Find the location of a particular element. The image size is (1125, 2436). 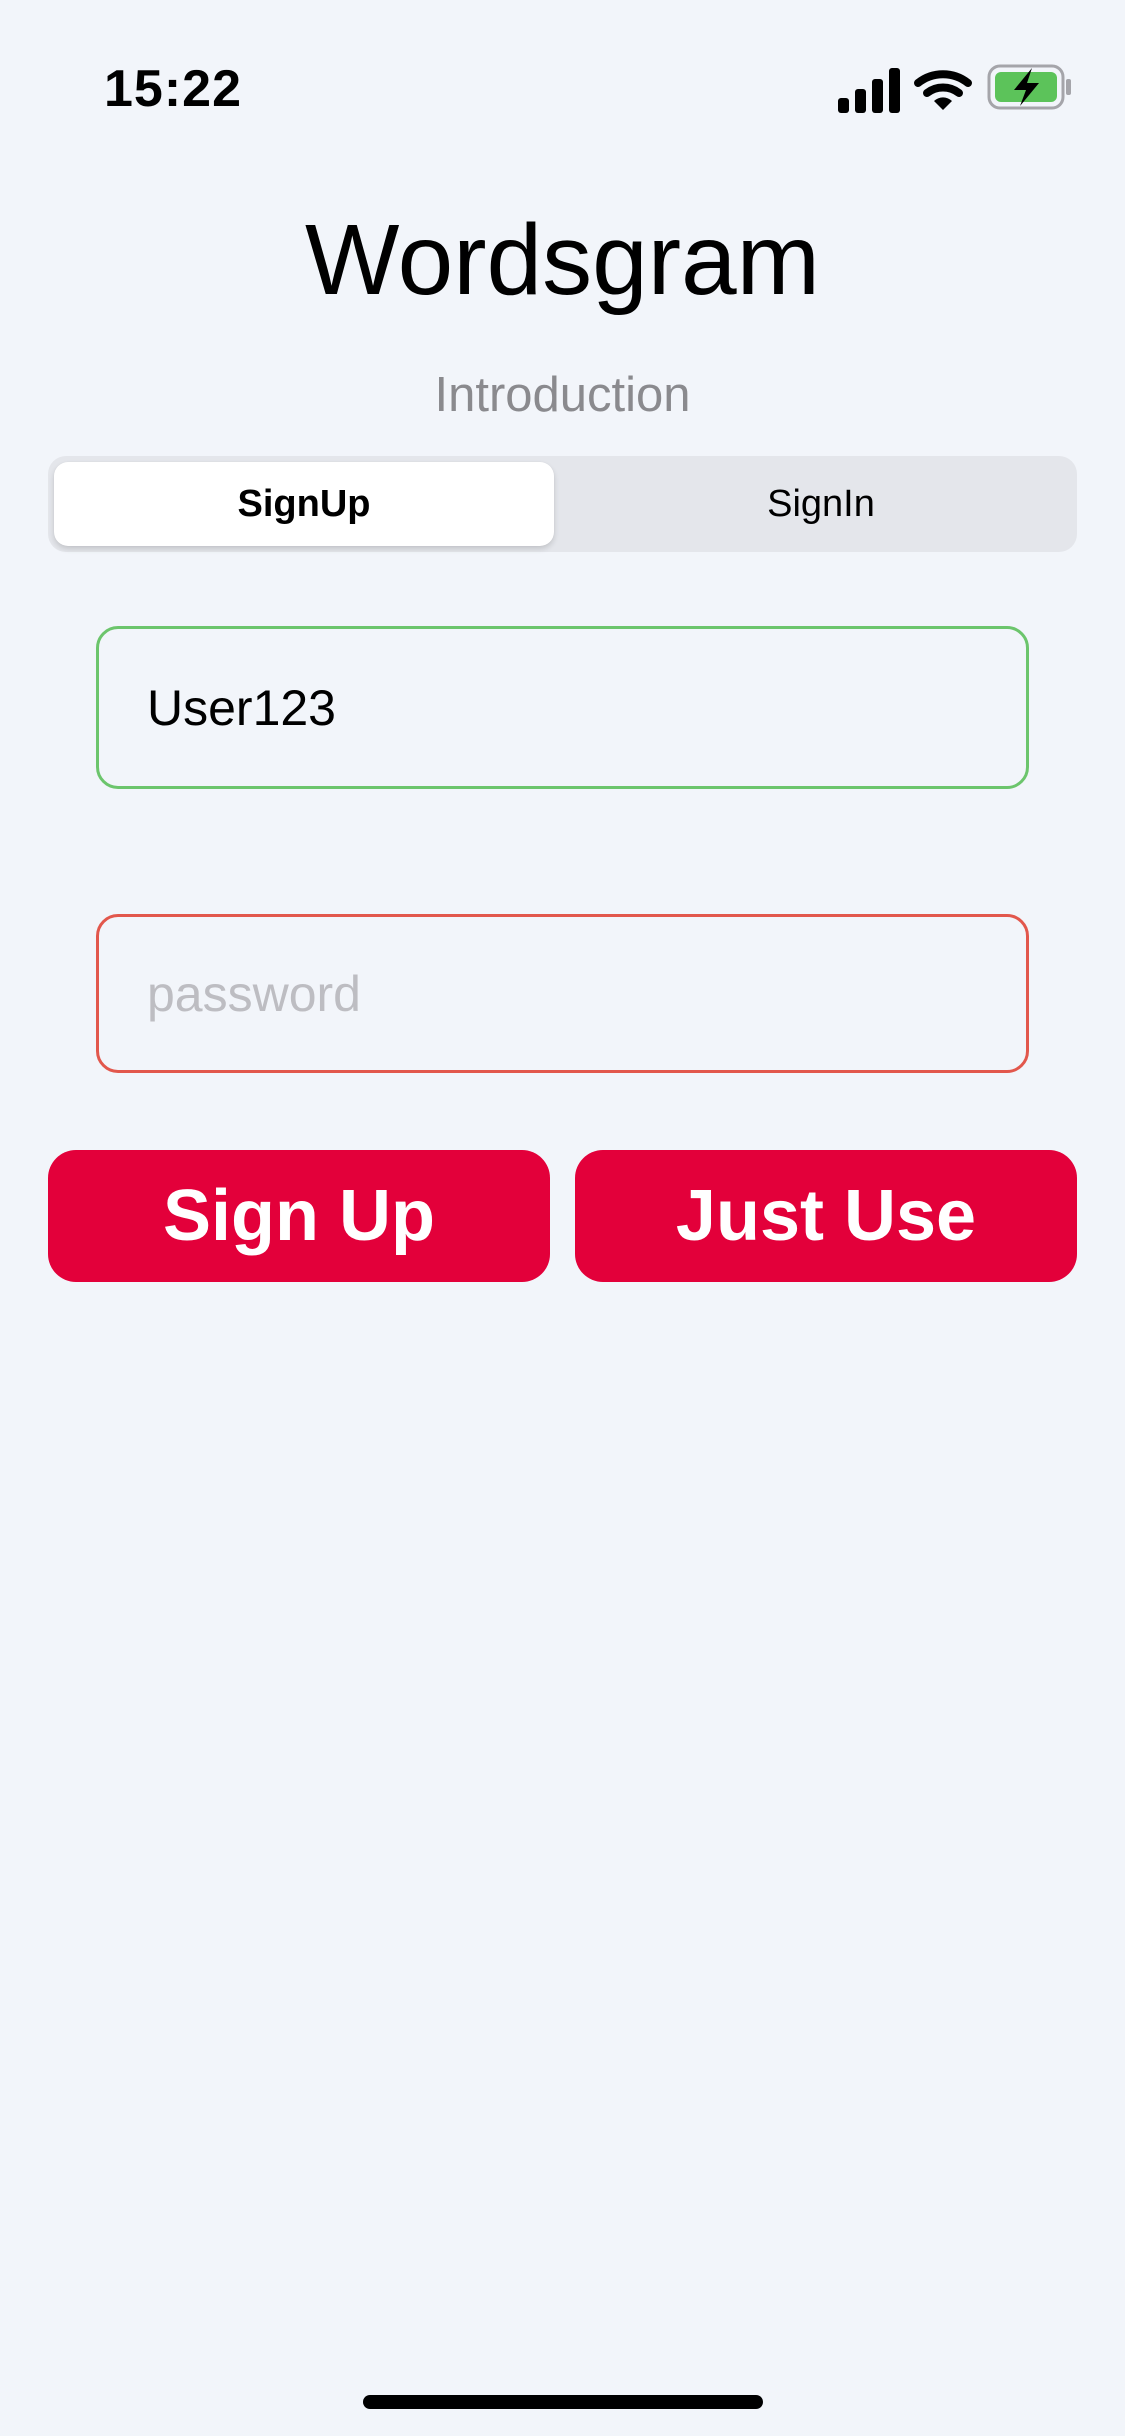

battery-charging-icon is located at coordinates (1029, 87).